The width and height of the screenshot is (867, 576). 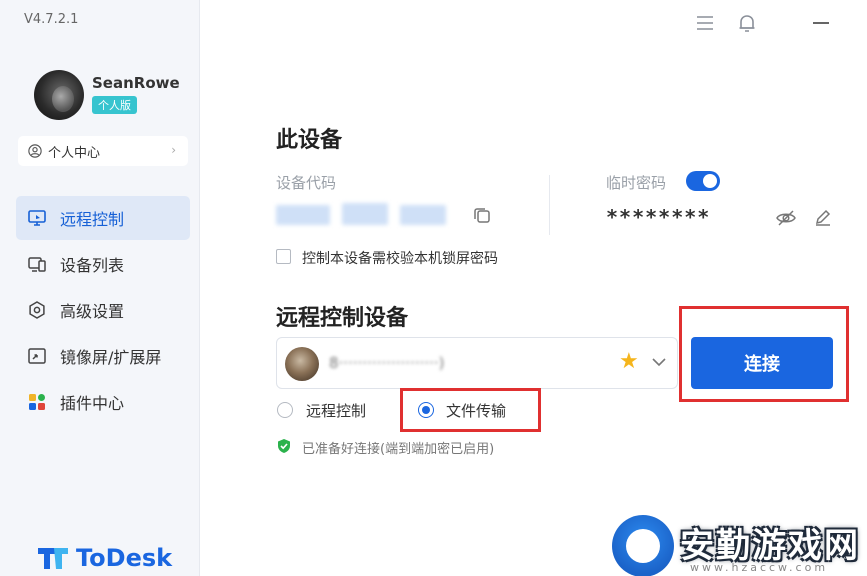 What do you see at coordinates (705, 23) in the screenshot?
I see `menu-icon` at bounding box center [705, 23].